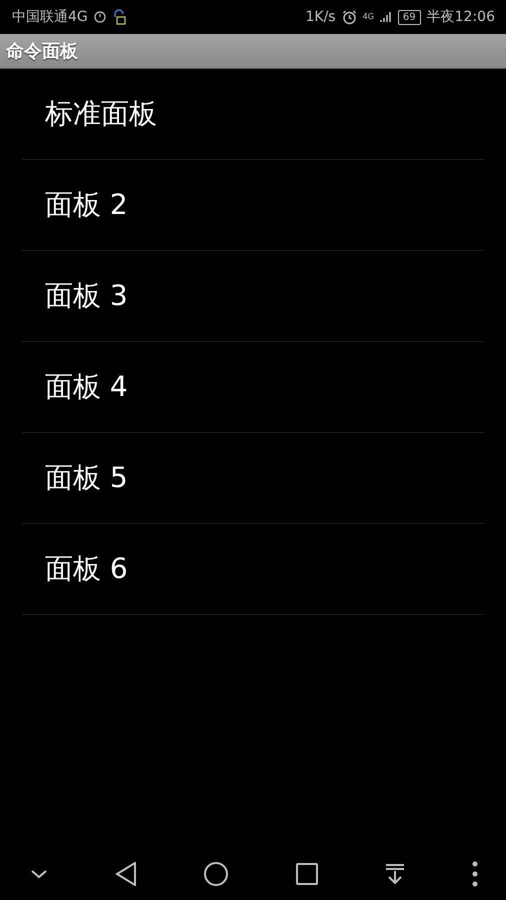 Image resolution: width=506 pixels, height=900 pixels. Describe the element at coordinates (216, 874) in the screenshot. I see `home-icon` at that location.